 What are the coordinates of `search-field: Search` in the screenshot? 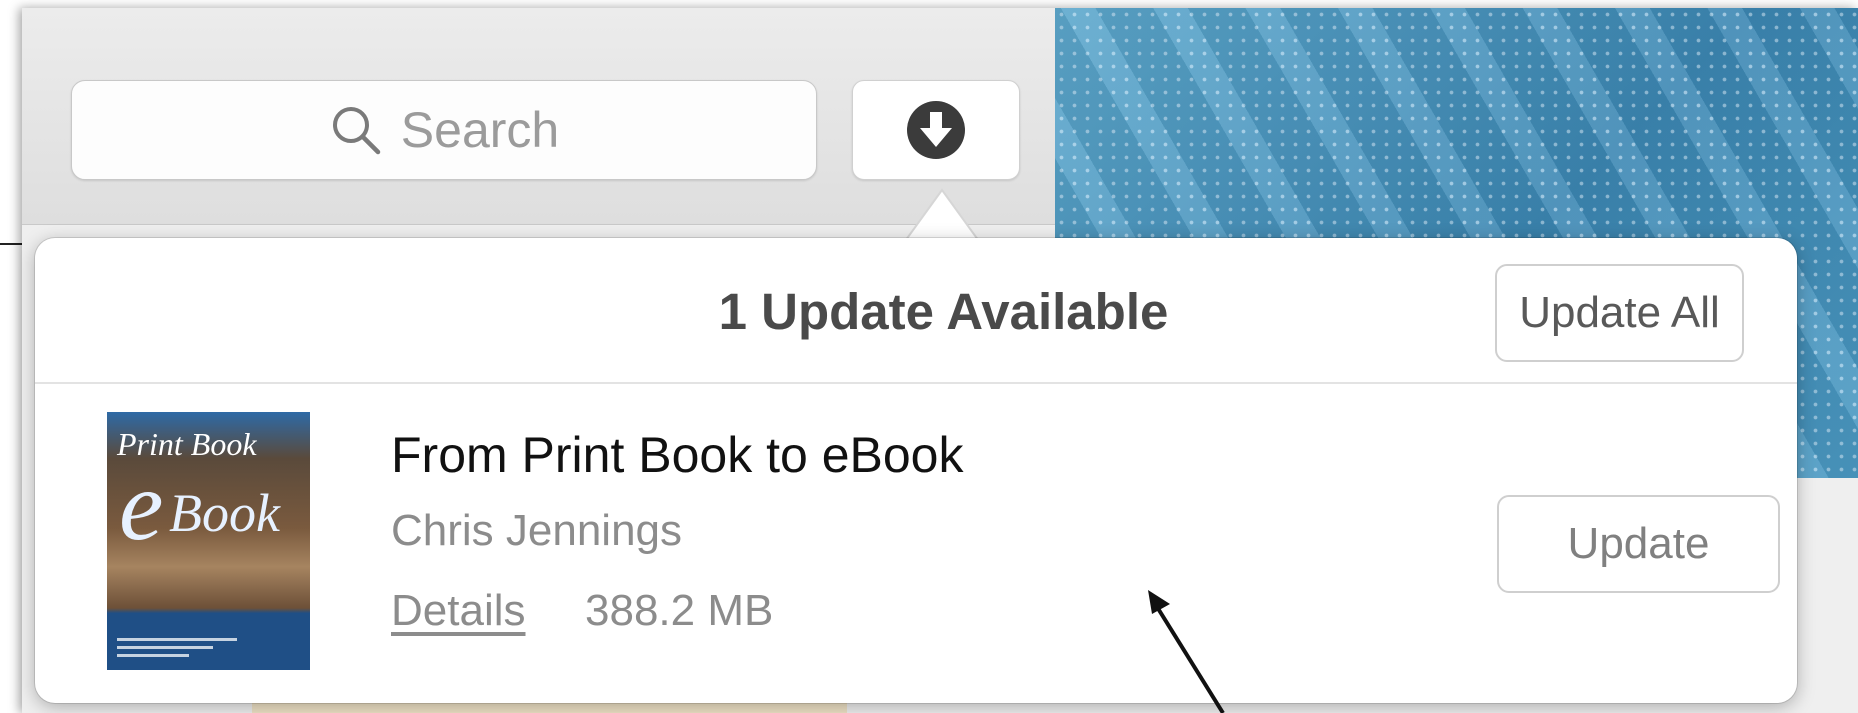 It's located at (444, 130).